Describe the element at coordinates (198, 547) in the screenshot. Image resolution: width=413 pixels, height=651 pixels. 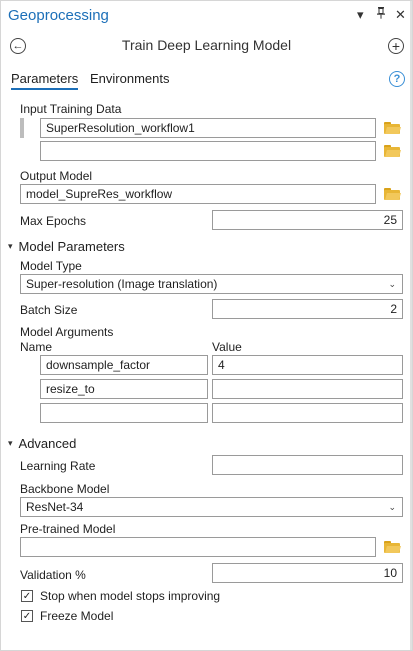
I see `pretrained-model-field` at that location.